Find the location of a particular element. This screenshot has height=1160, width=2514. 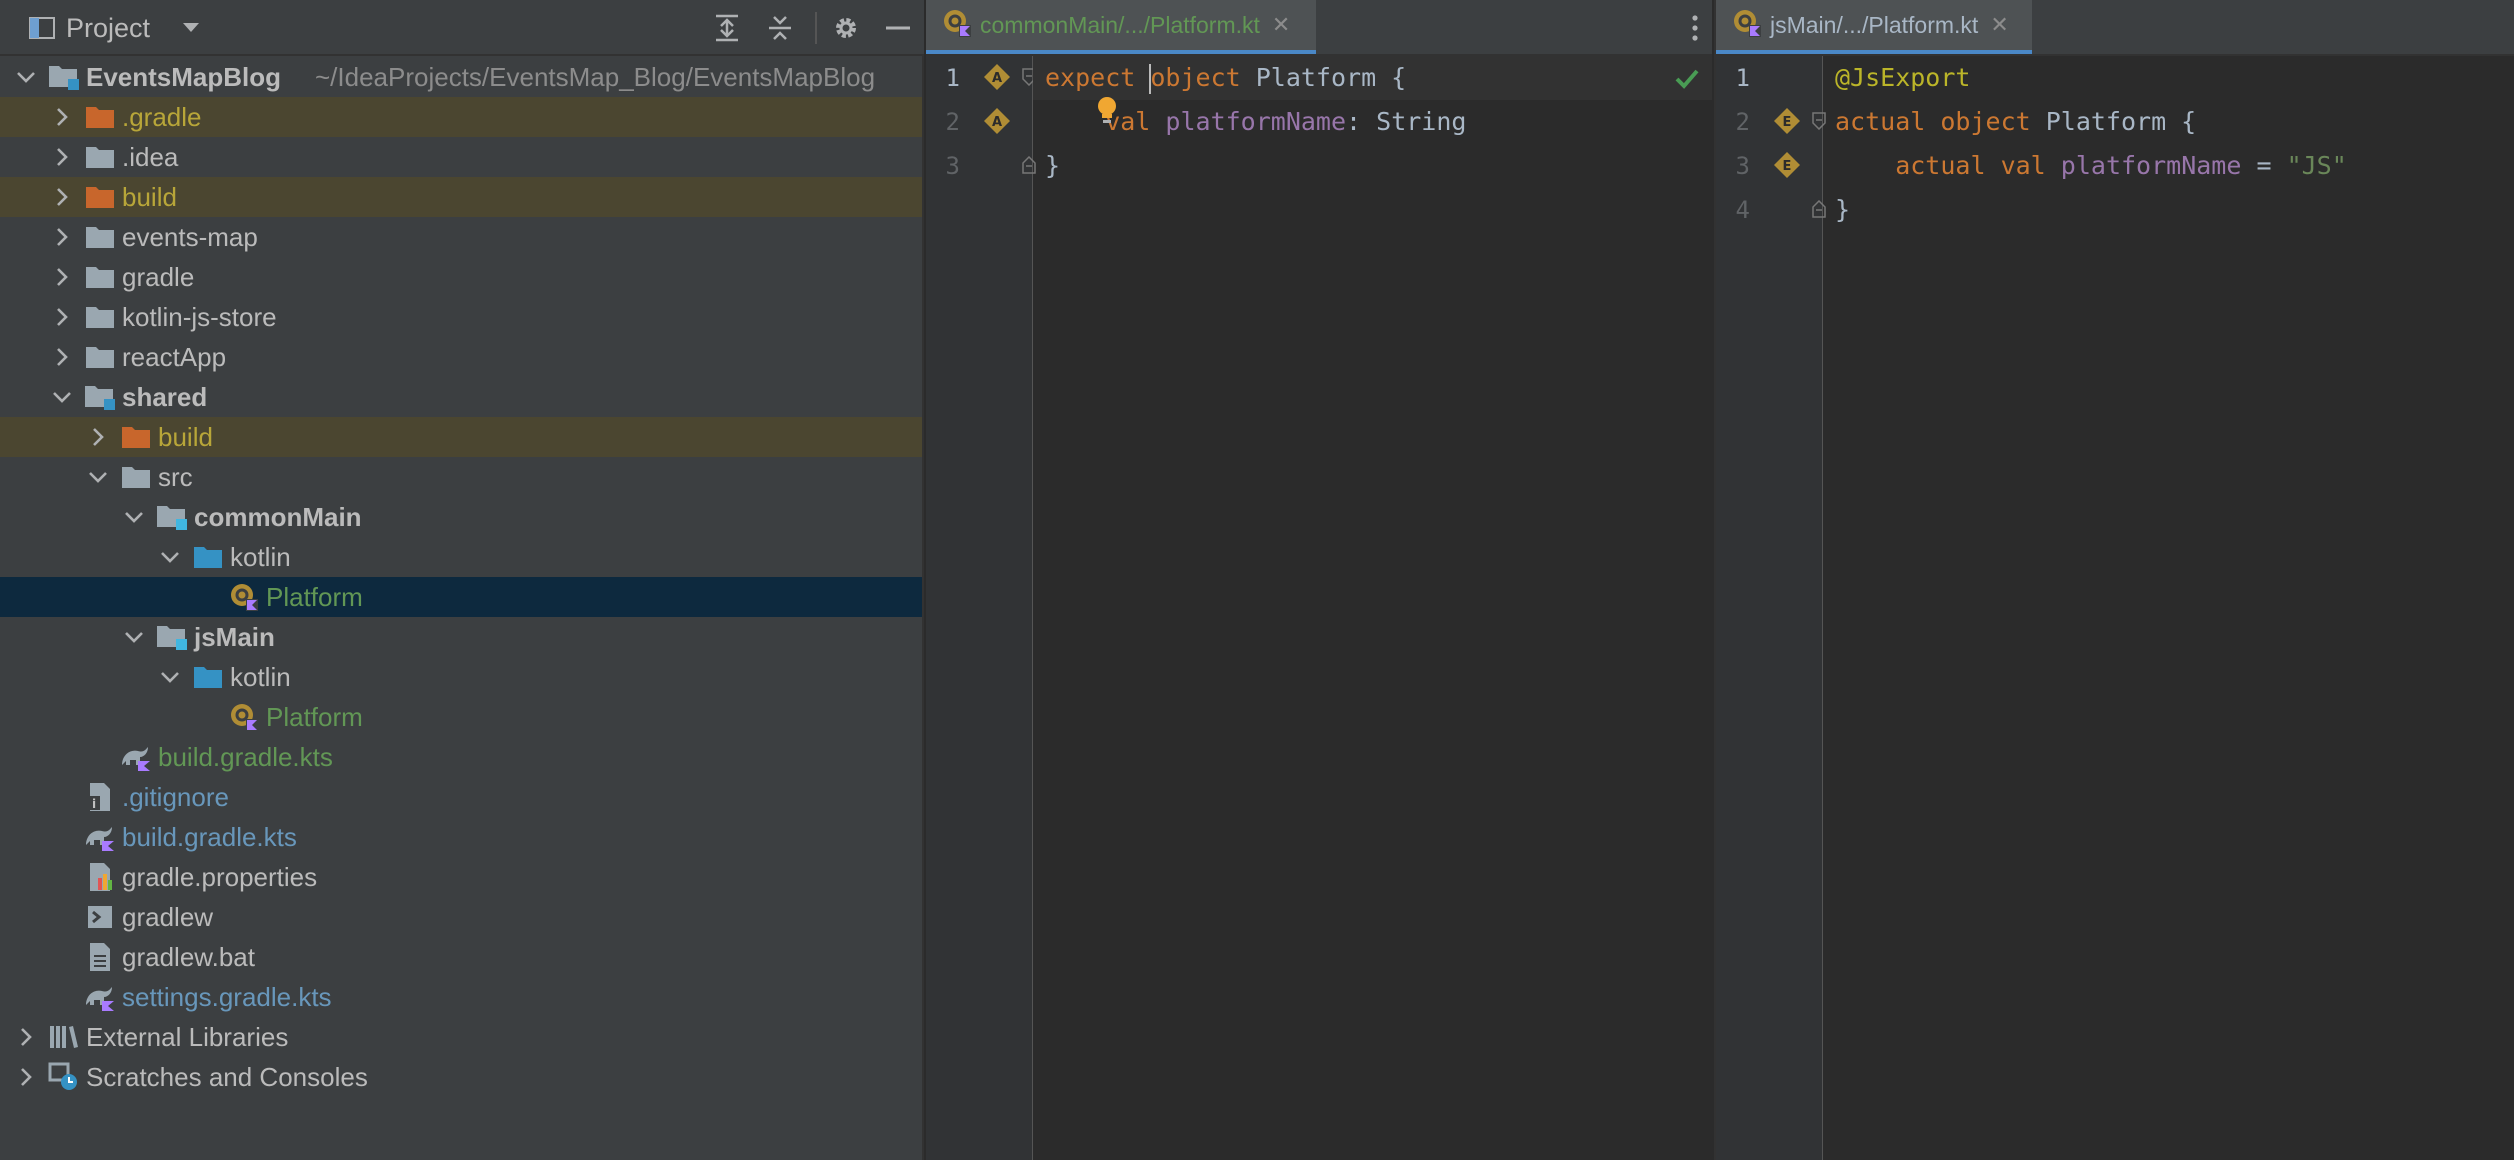

tree-node: gradlew is located at coordinates (461, 917).